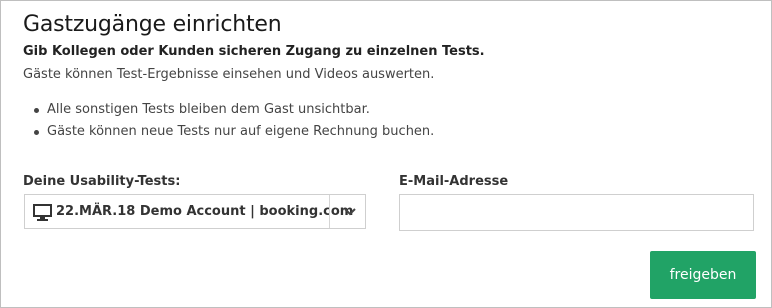 This screenshot has height=308, width=772. I want to click on page-title: Gastzugänge einrichten, so click(152, 24).